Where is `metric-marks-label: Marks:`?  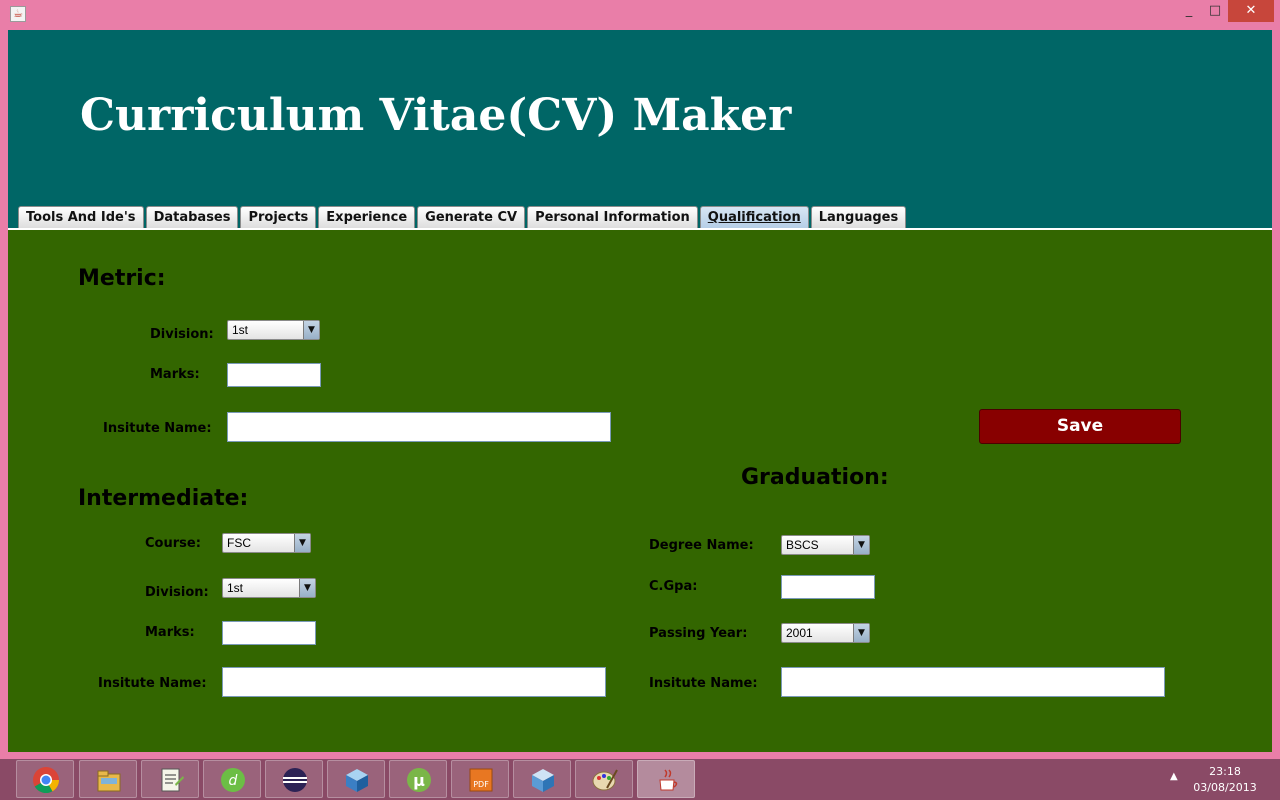 metric-marks-label: Marks: is located at coordinates (175, 374).